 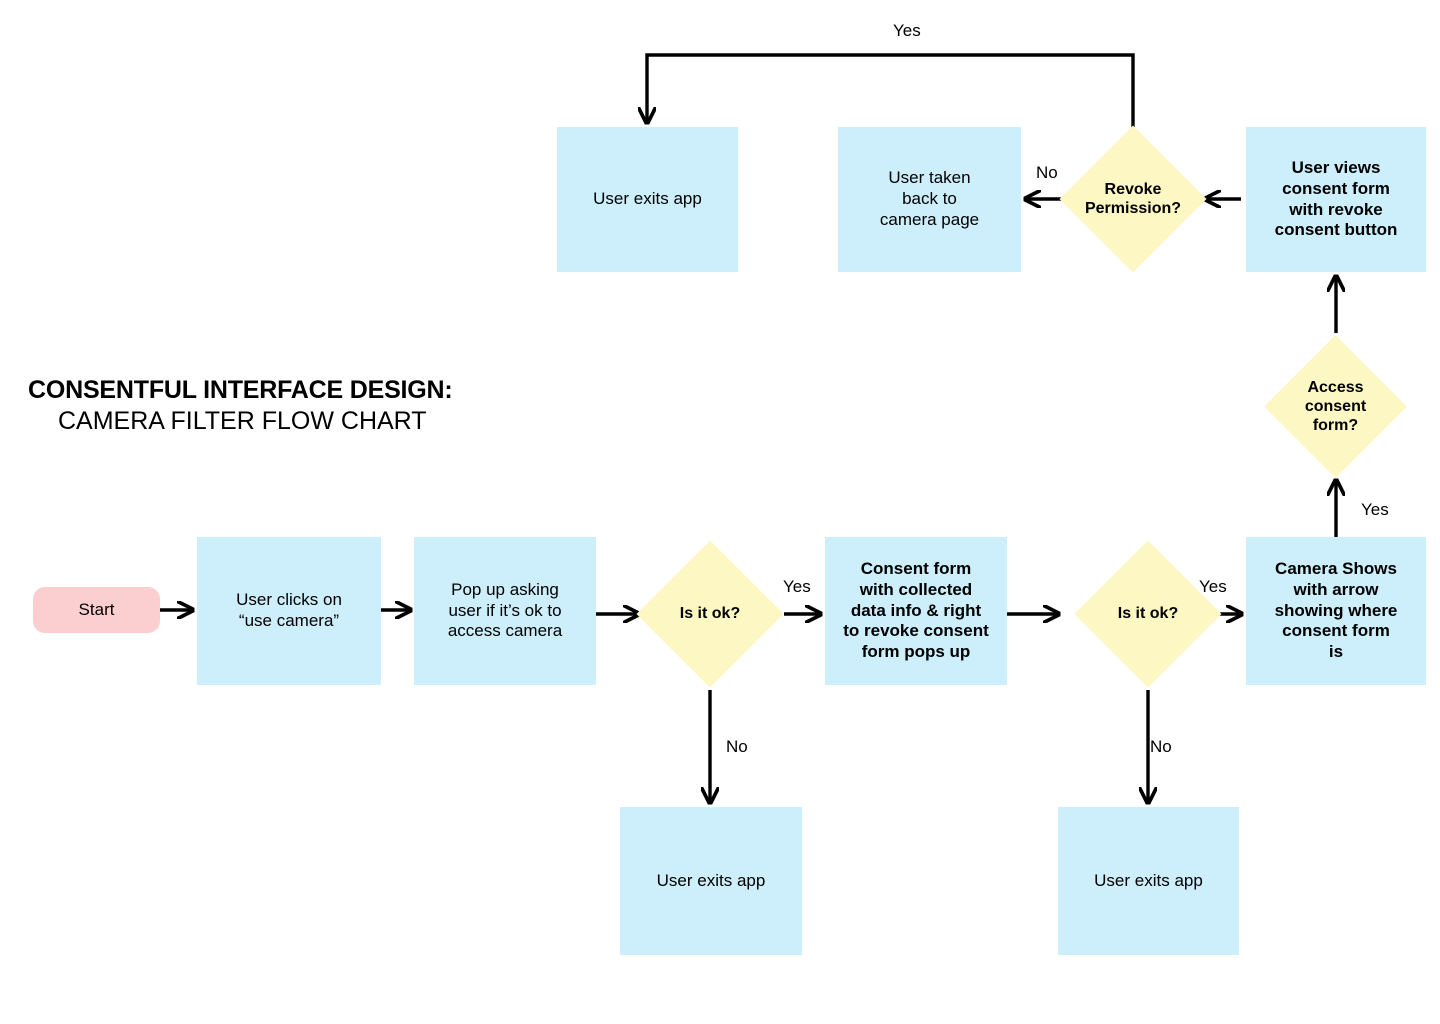 I want to click on node-decision-revoke-permission: Revoke Permission?, so click(x=1133, y=199).